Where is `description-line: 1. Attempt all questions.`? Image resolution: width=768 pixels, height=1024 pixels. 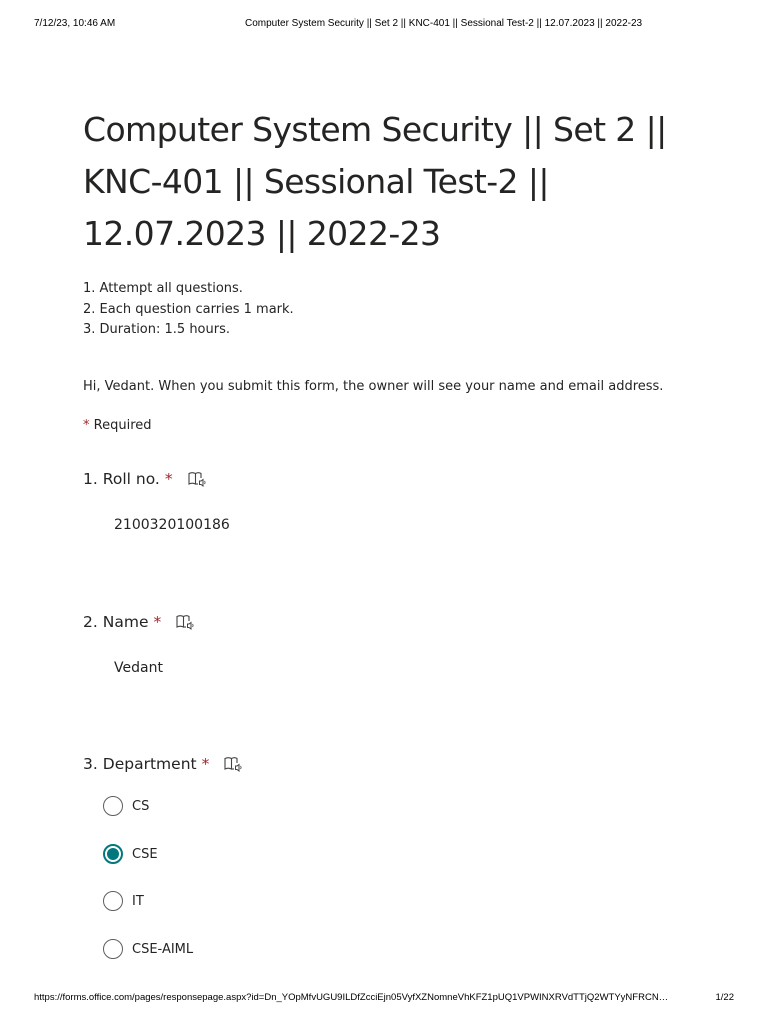 description-line: 1. Attempt all questions. is located at coordinates (163, 288).